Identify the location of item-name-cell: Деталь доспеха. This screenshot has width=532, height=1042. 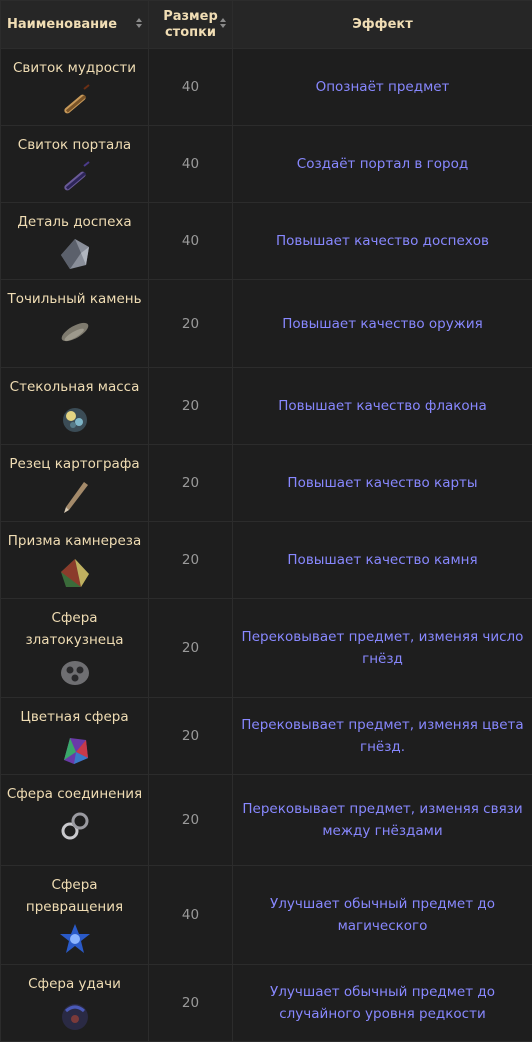
(75, 241).